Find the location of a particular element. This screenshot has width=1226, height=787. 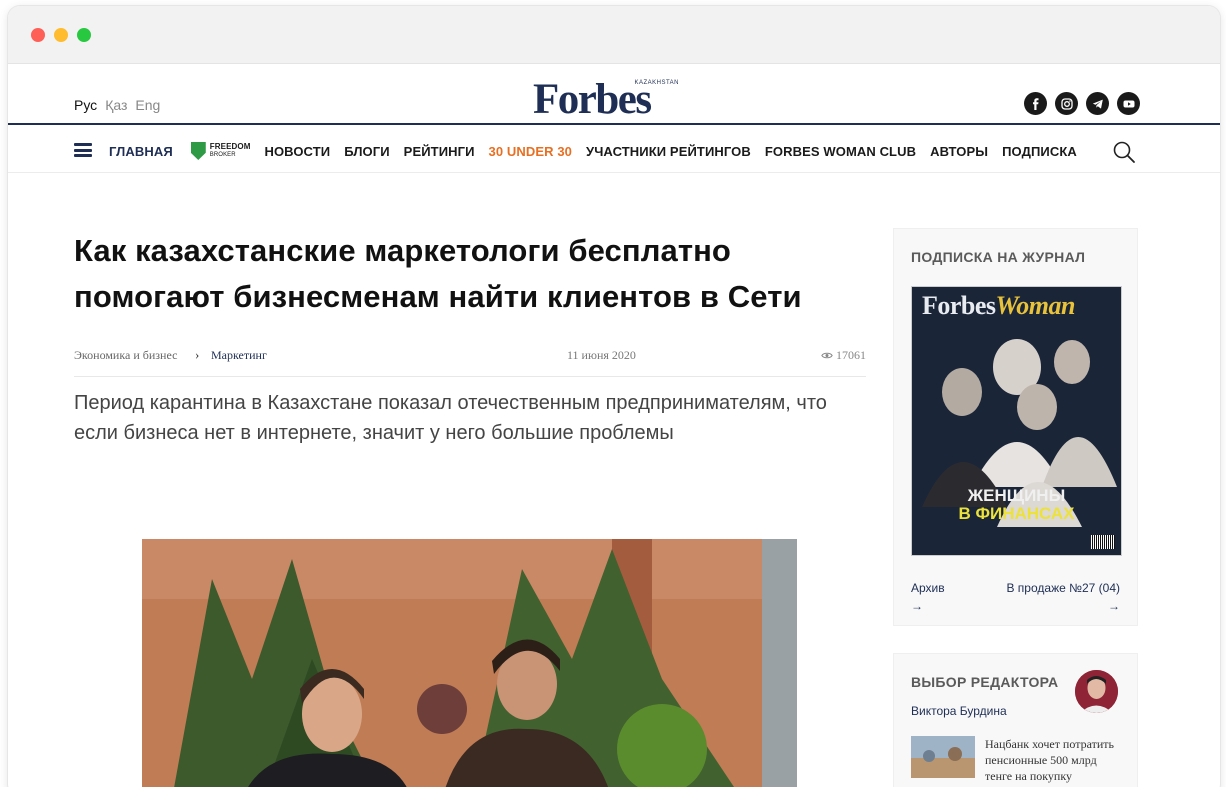

forbes-logo: Forbes KAZAKHSTAN is located at coordinates (608, 101).